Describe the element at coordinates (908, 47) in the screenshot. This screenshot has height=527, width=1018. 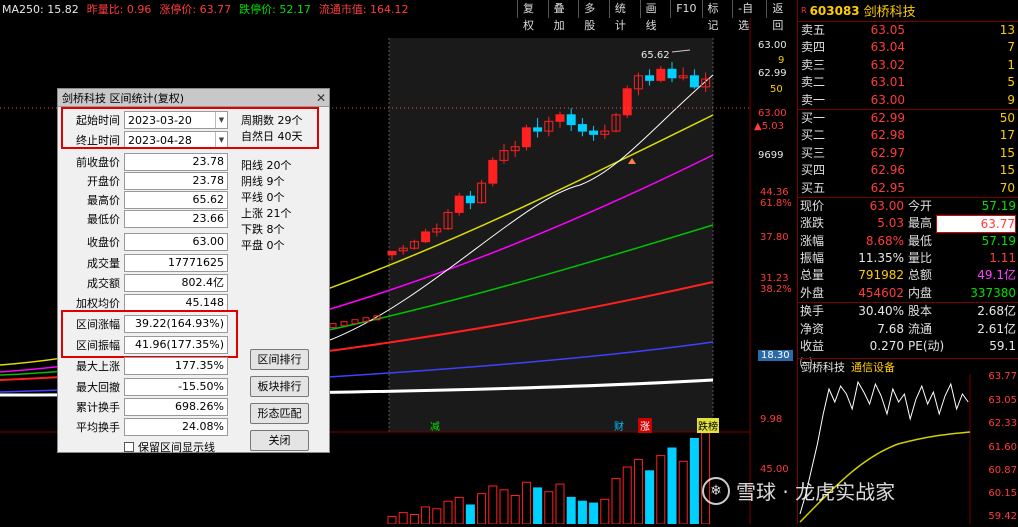
I see `ask-row: 卖四 63.04 7` at that location.